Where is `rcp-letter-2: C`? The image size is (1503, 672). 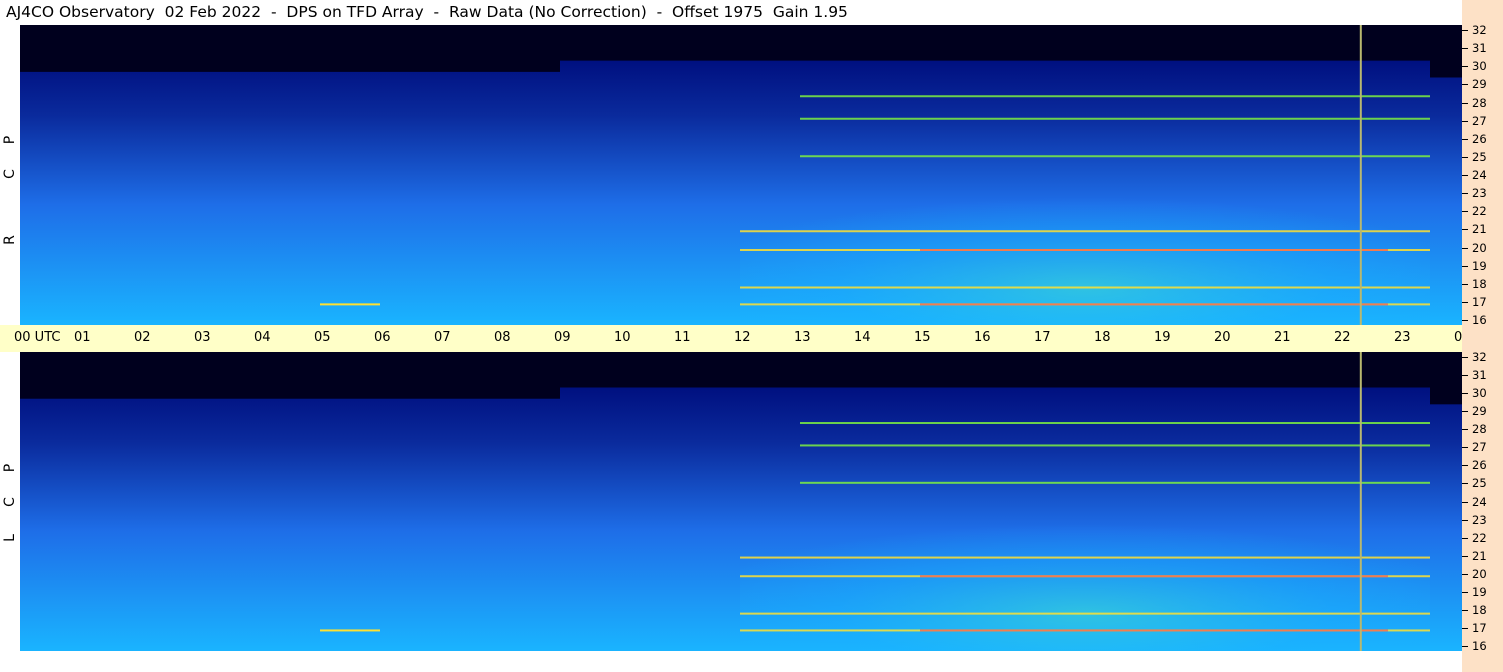 rcp-letter-2: C is located at coordinates (10, 174).